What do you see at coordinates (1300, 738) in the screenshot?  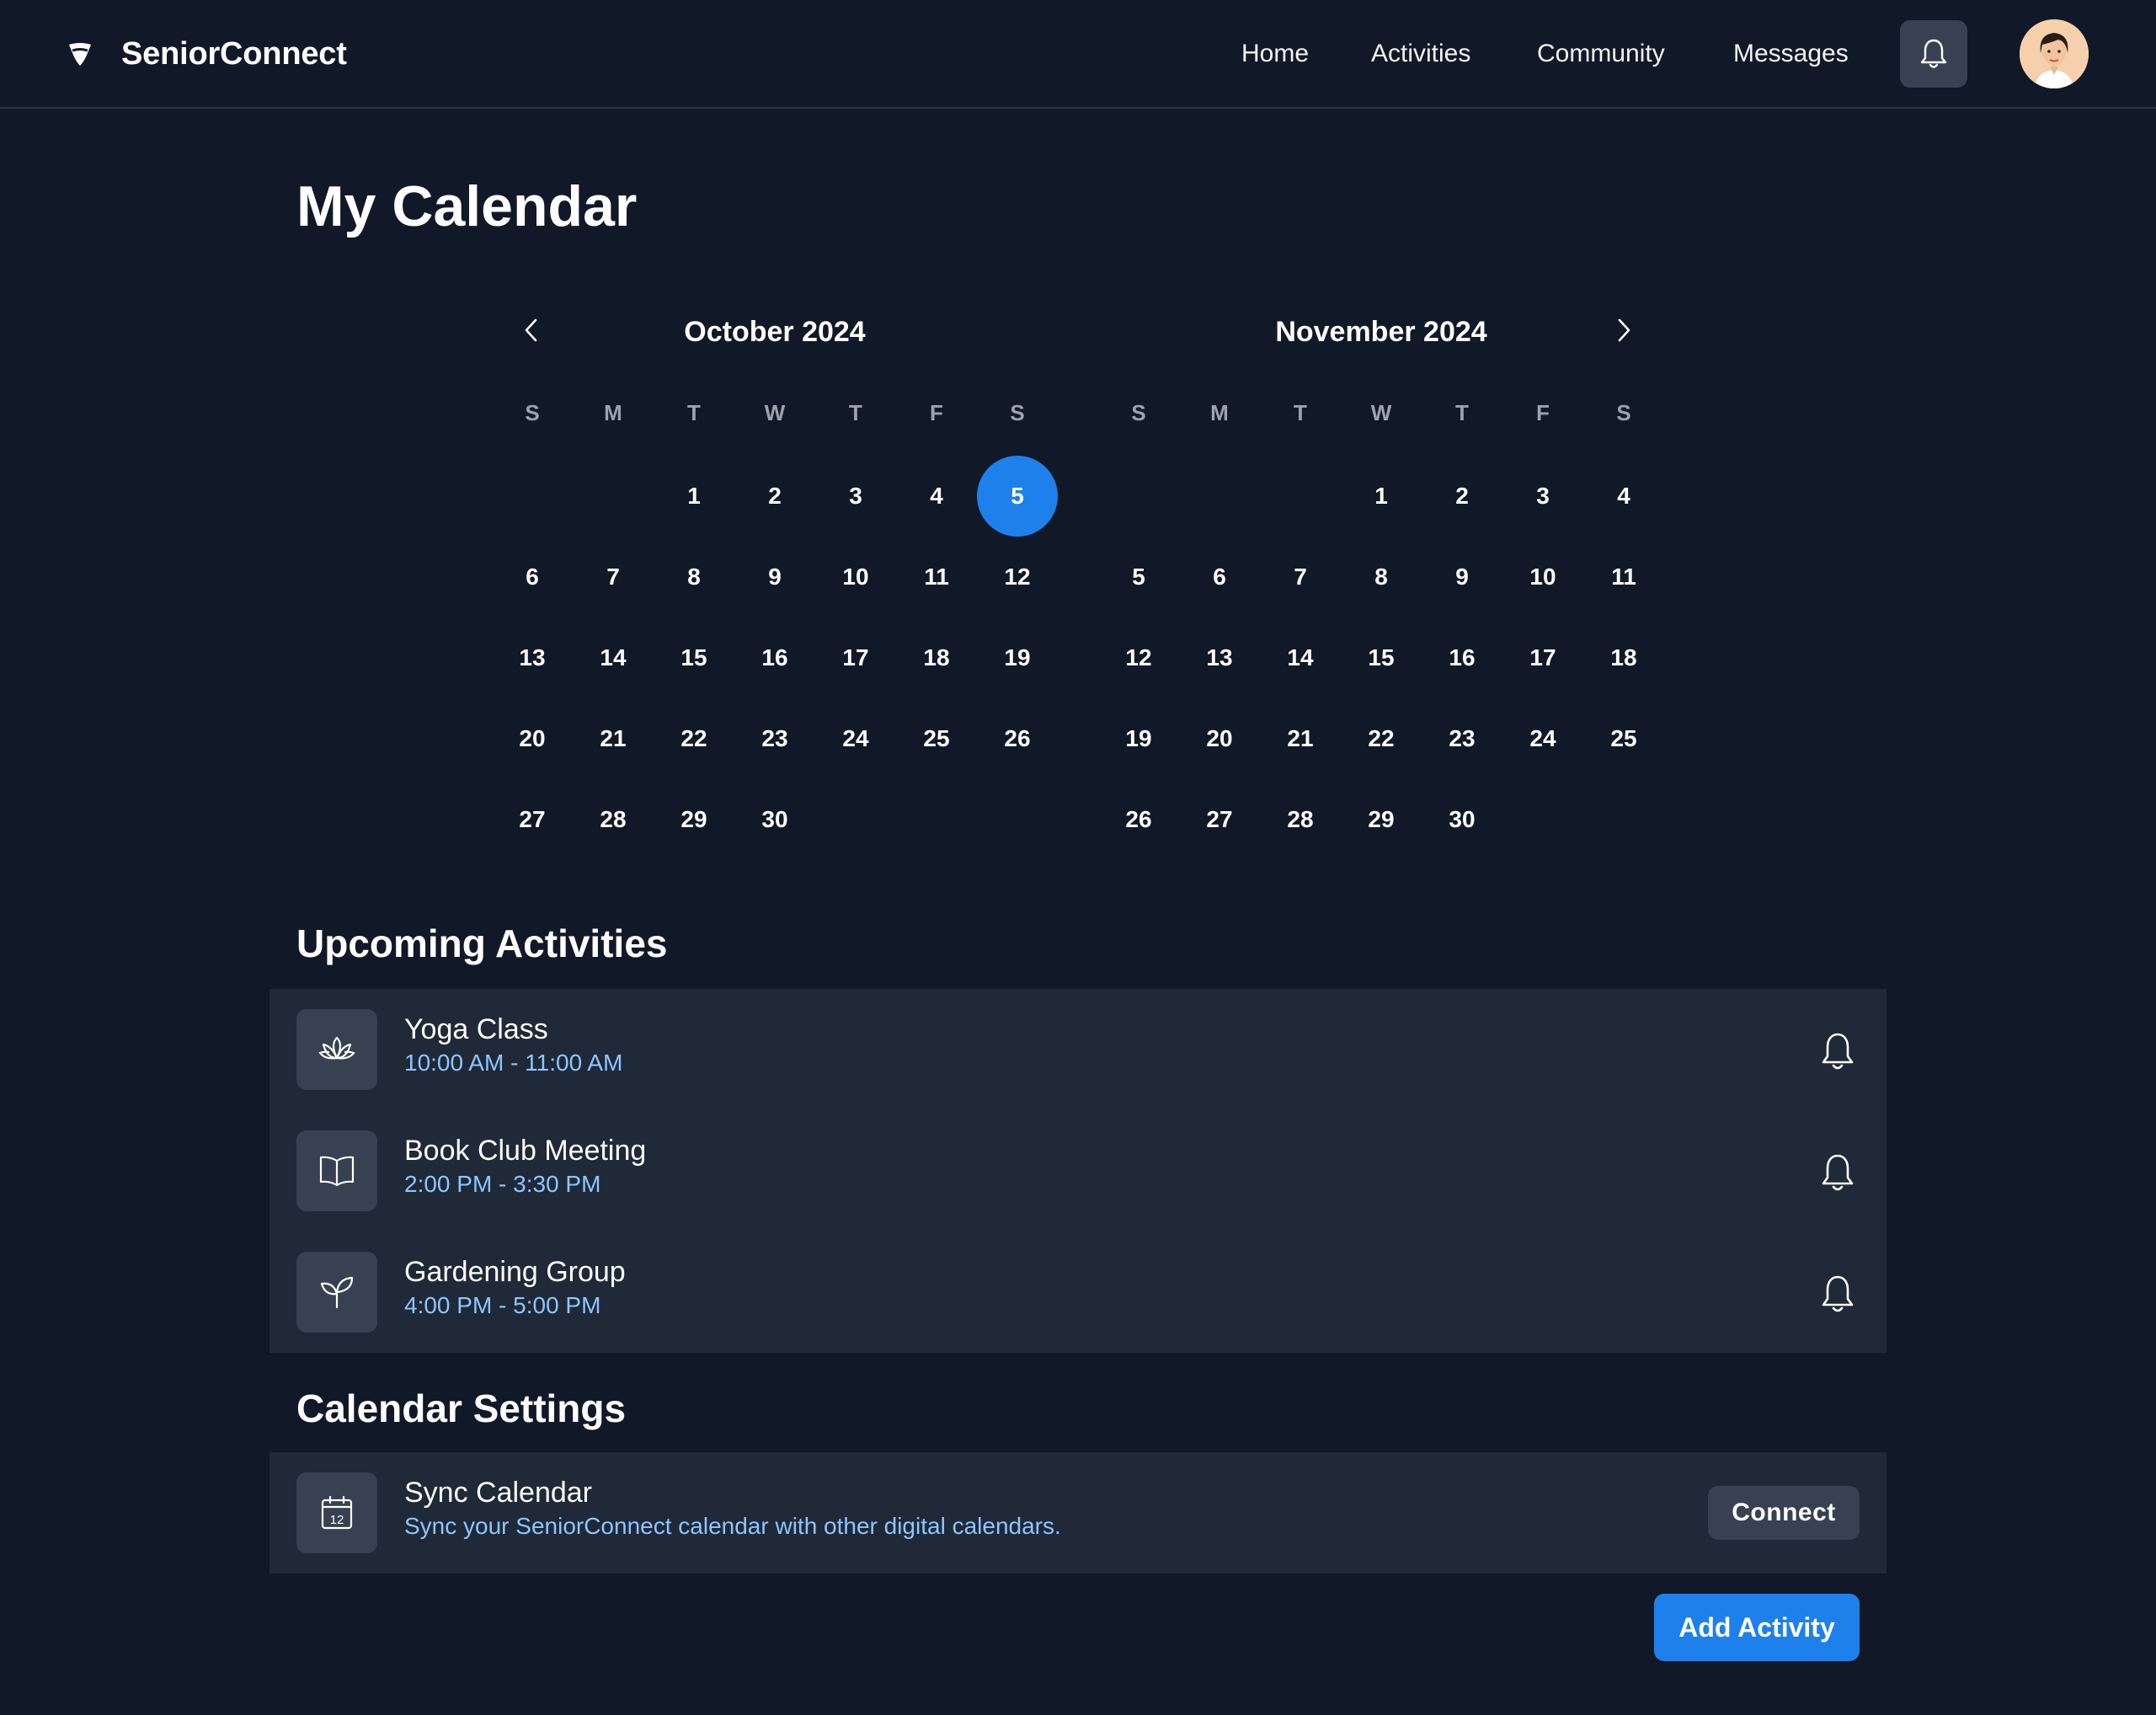 I see `calendar-day-november-21: 21` at bounding box center [1300, 738].